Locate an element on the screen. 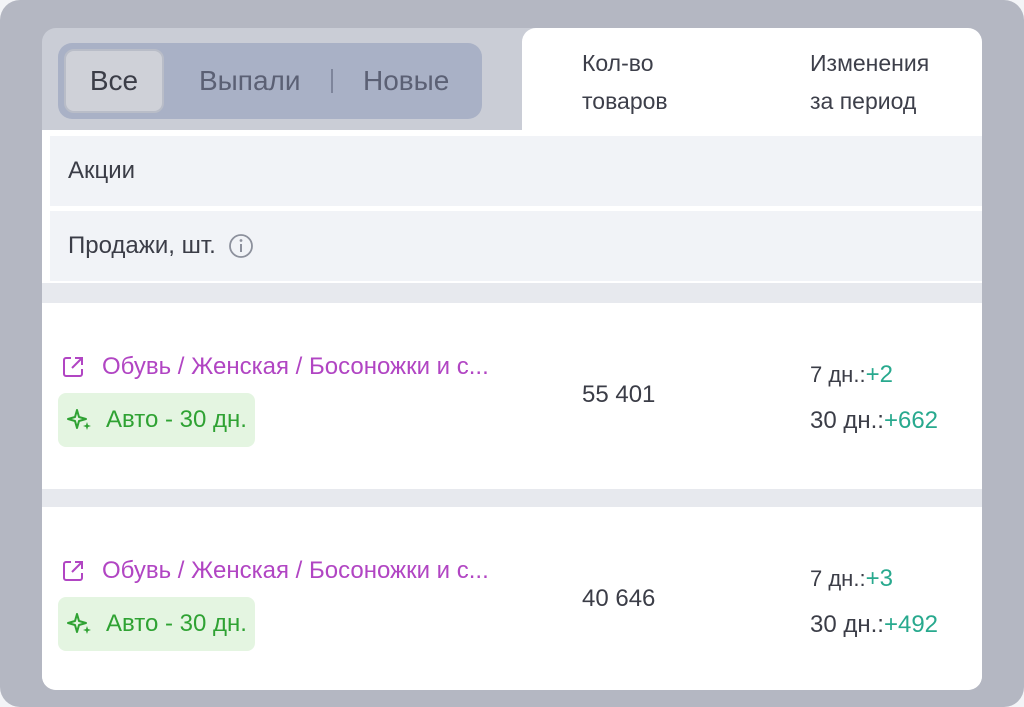  qty-value: 40 646 is located at coordinates (619, 598).